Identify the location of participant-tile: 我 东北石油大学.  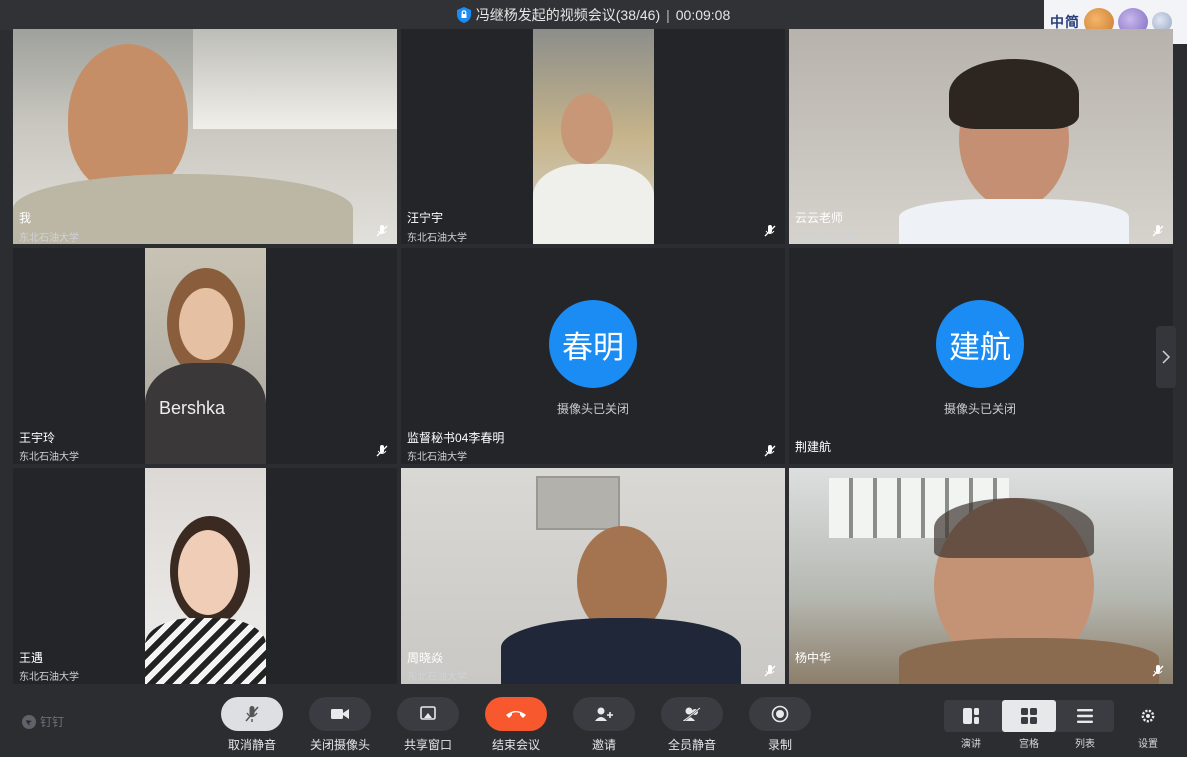
(205, 136).